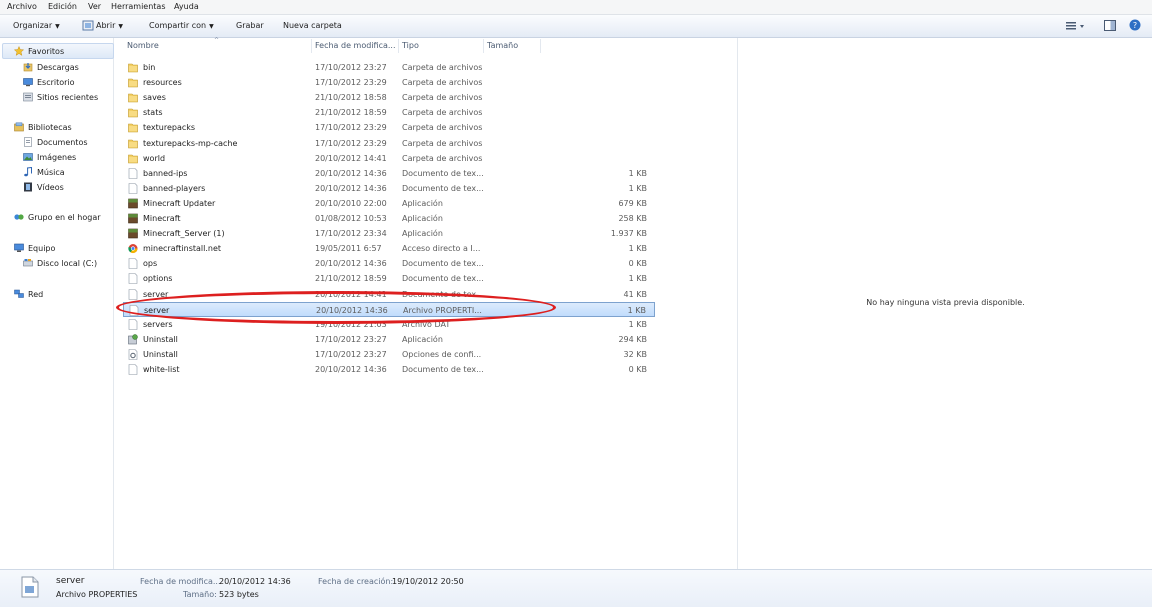  I want to click on file-name: server, so click(156, 294).